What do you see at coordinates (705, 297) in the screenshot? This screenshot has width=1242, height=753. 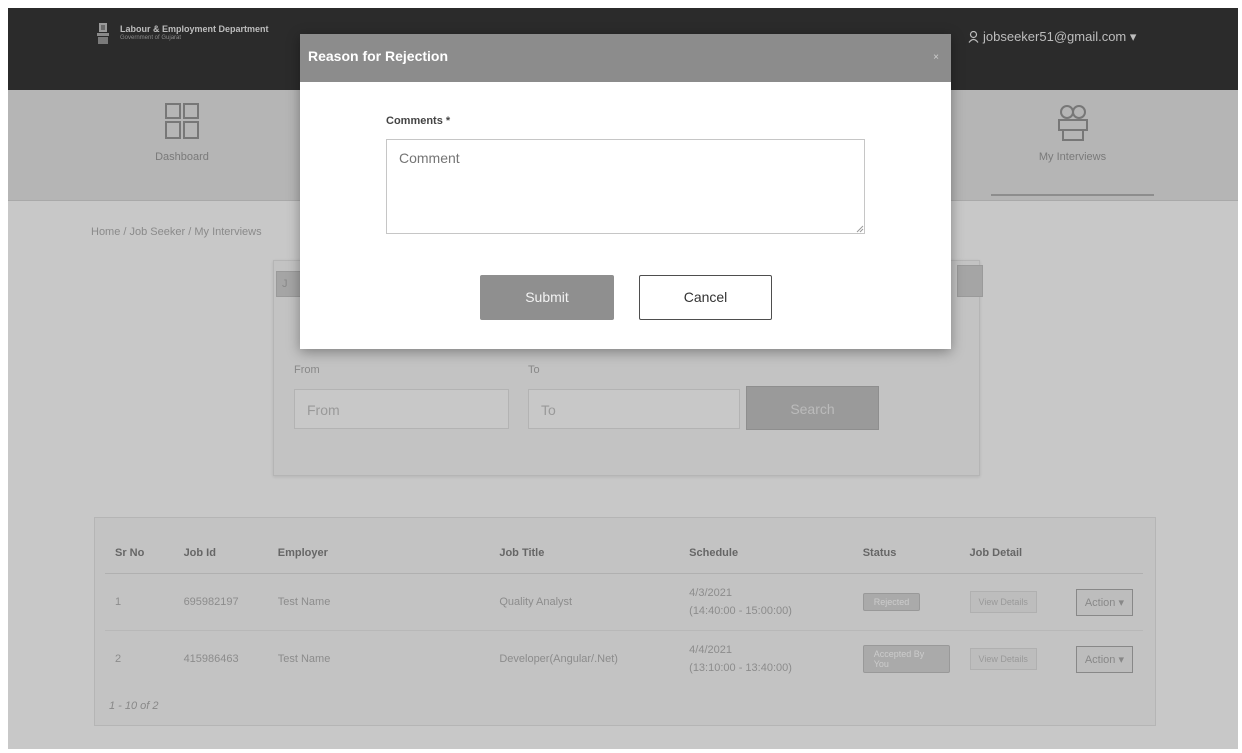 I see `cancel-button: Cancel` at bounding box center [705, 297].